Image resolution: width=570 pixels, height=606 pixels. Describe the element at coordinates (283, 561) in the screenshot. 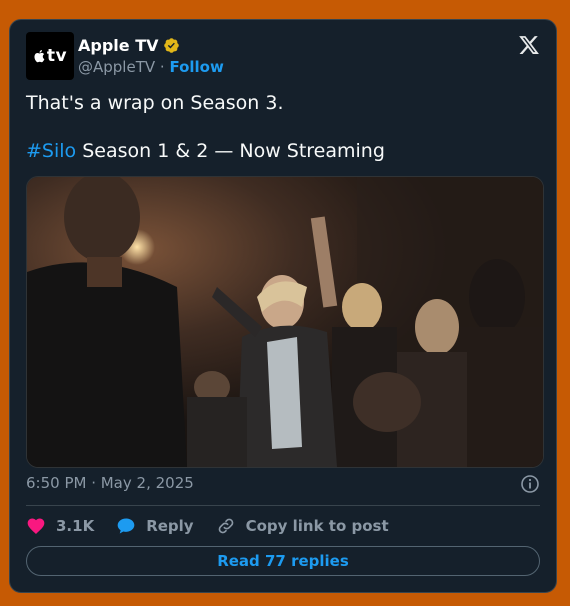

I see `read-replies-button: Read 77 replies` at that location.